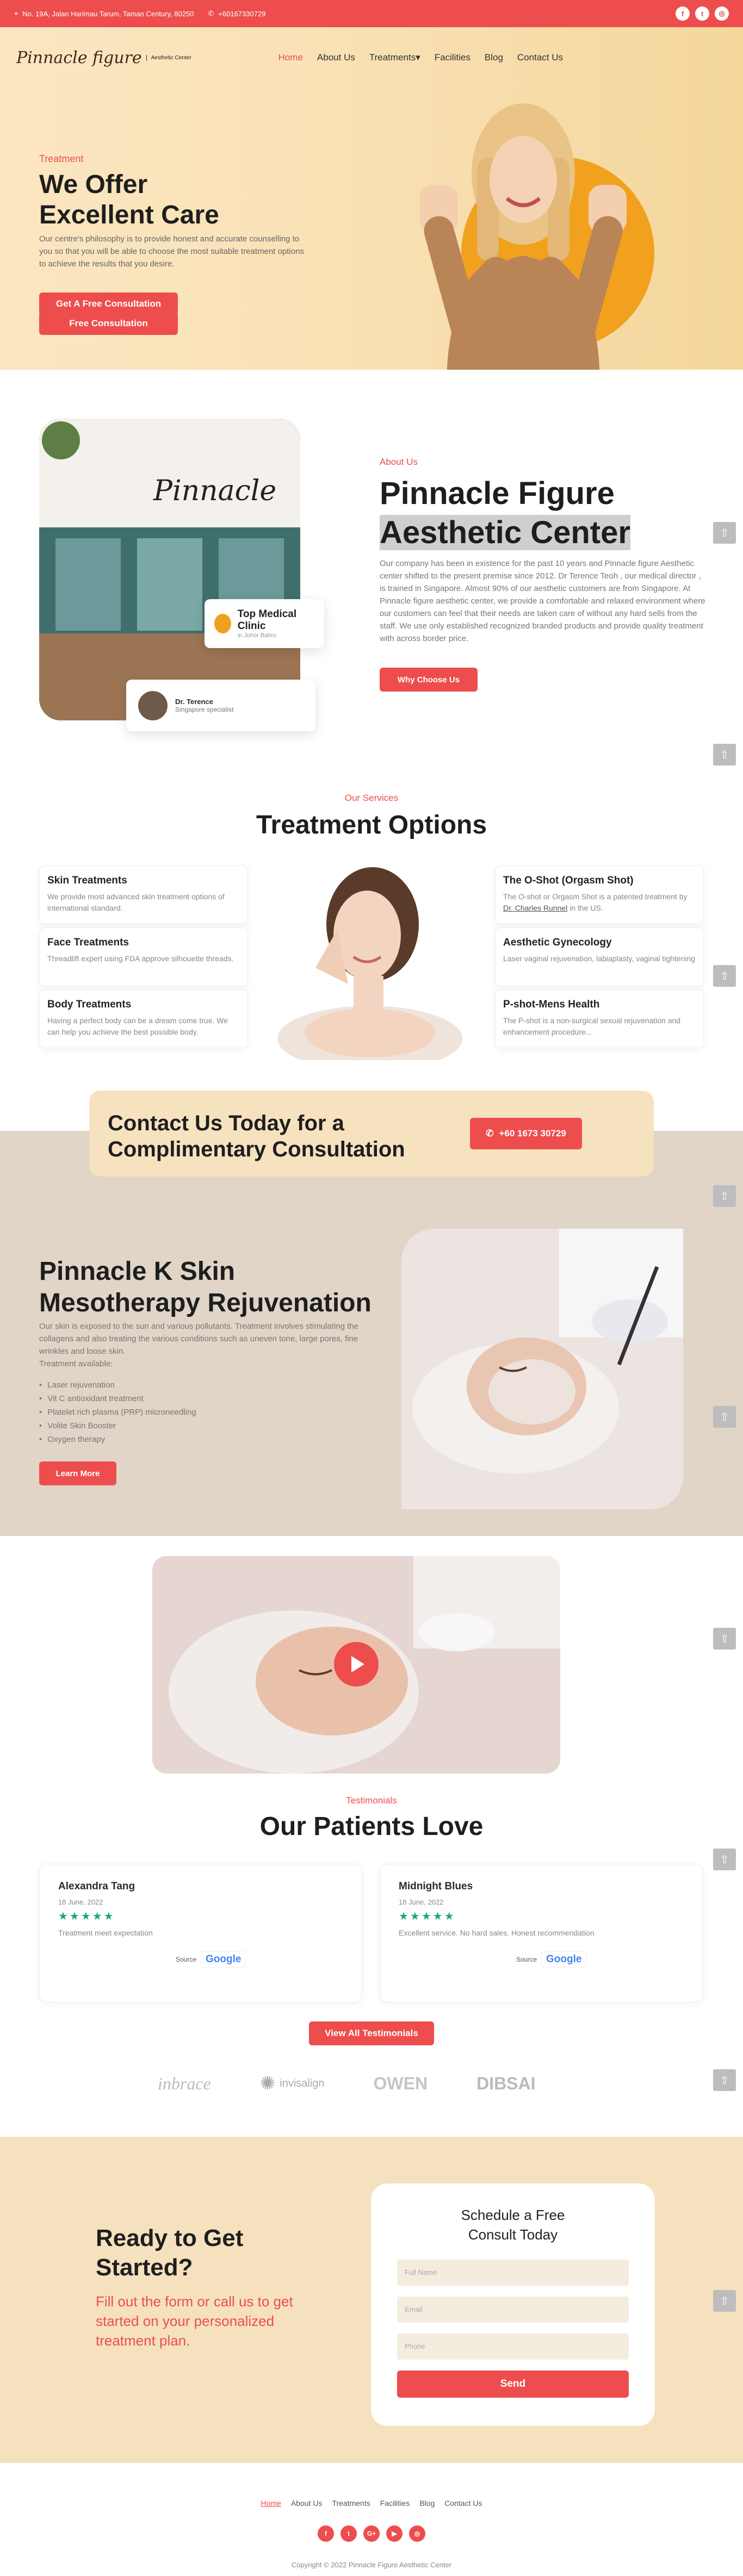 This screenshot has height=2576, width=743. I want to click on hero-woman-image, so click(523, 236).